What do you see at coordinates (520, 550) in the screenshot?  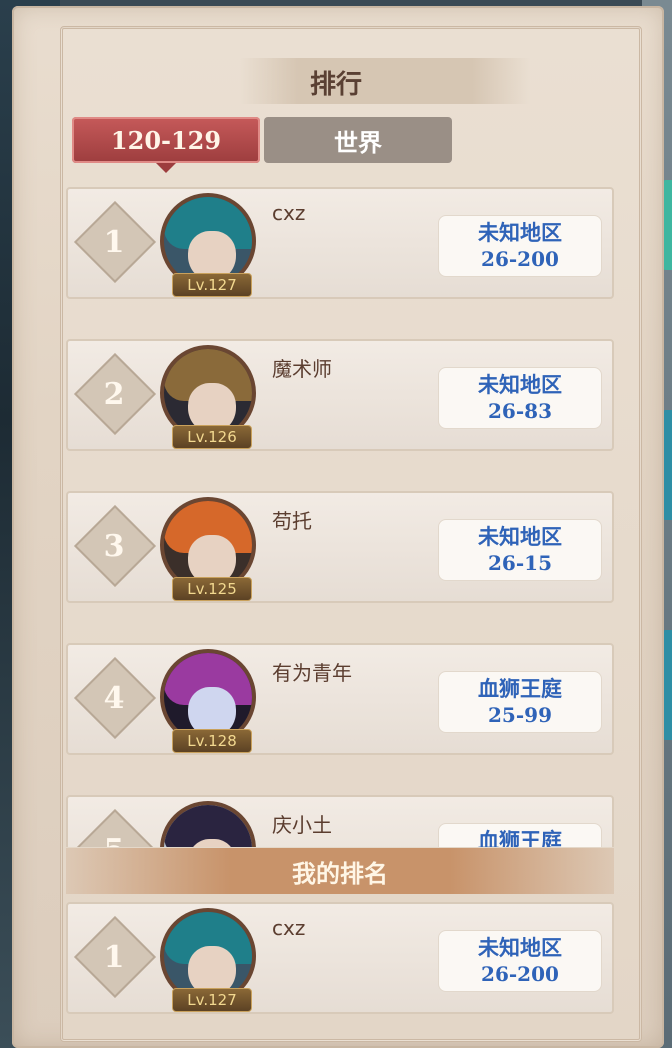 I see `server-box: 未知地区 26-15` at bounding box center [520, 550].